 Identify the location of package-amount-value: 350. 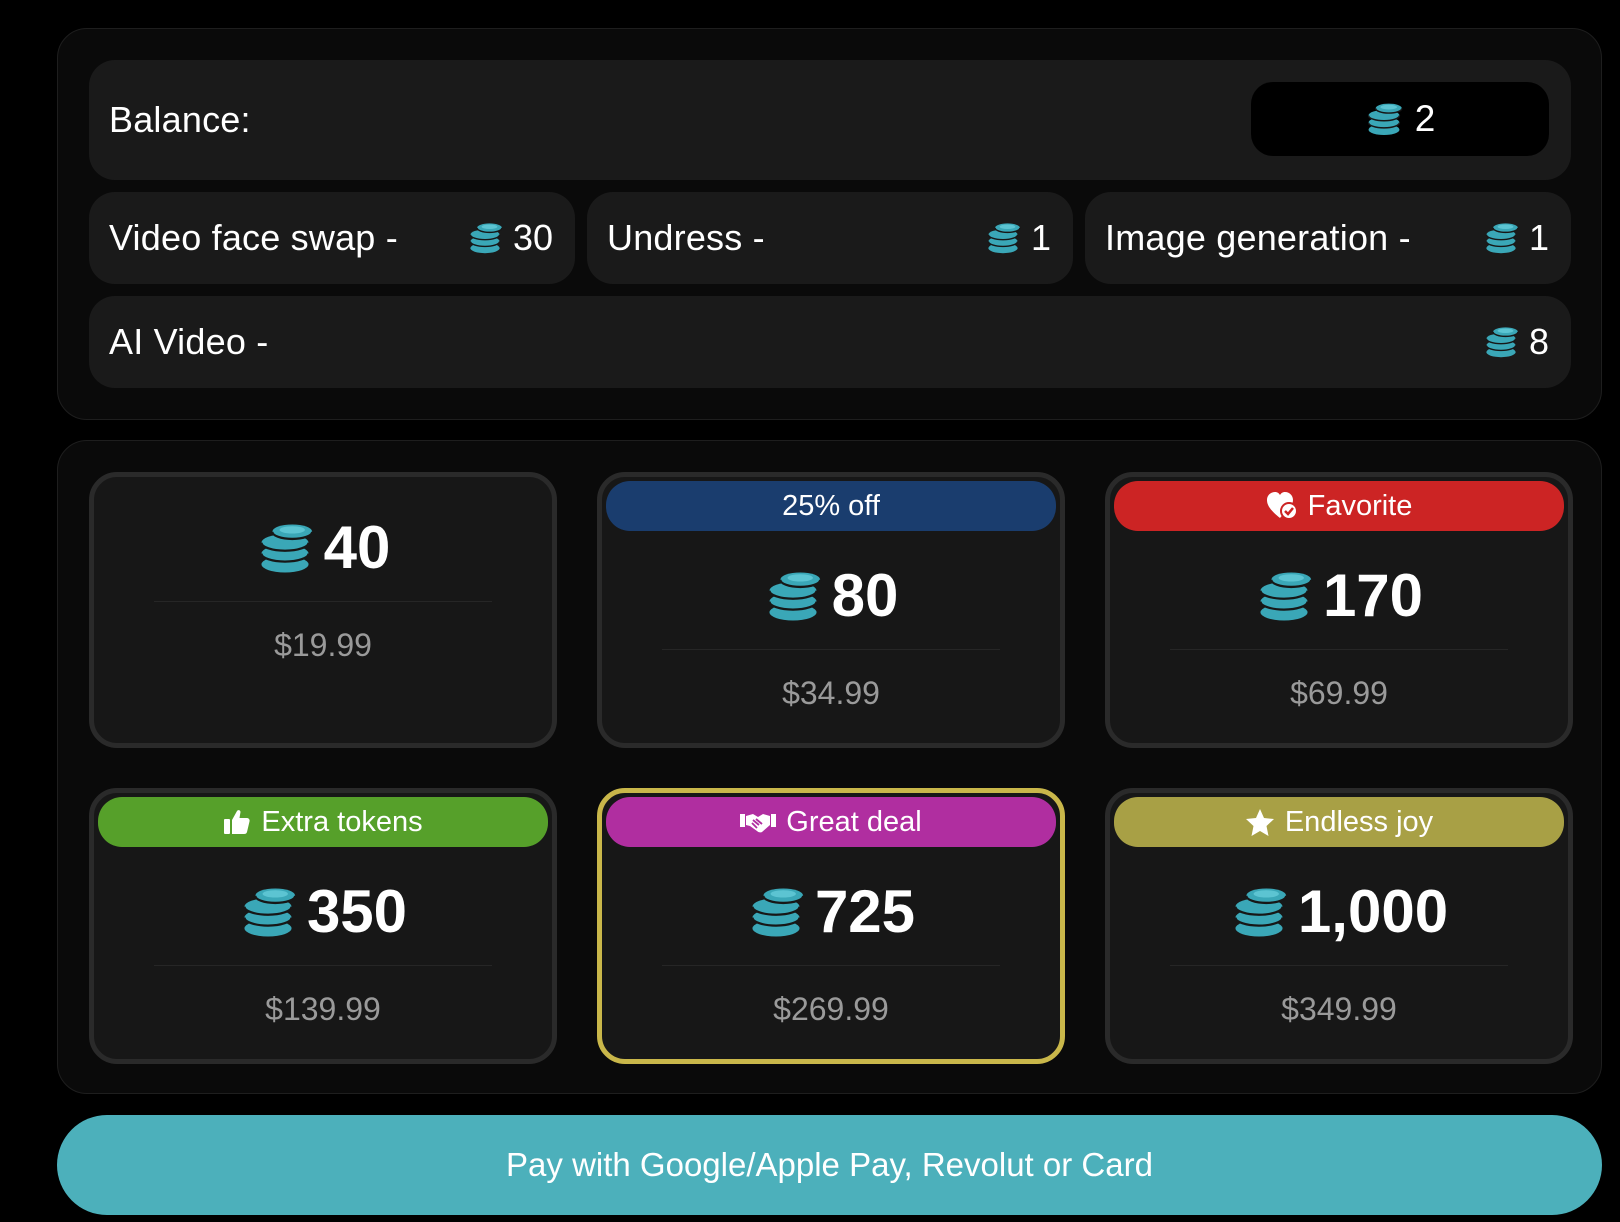
(357, 911).